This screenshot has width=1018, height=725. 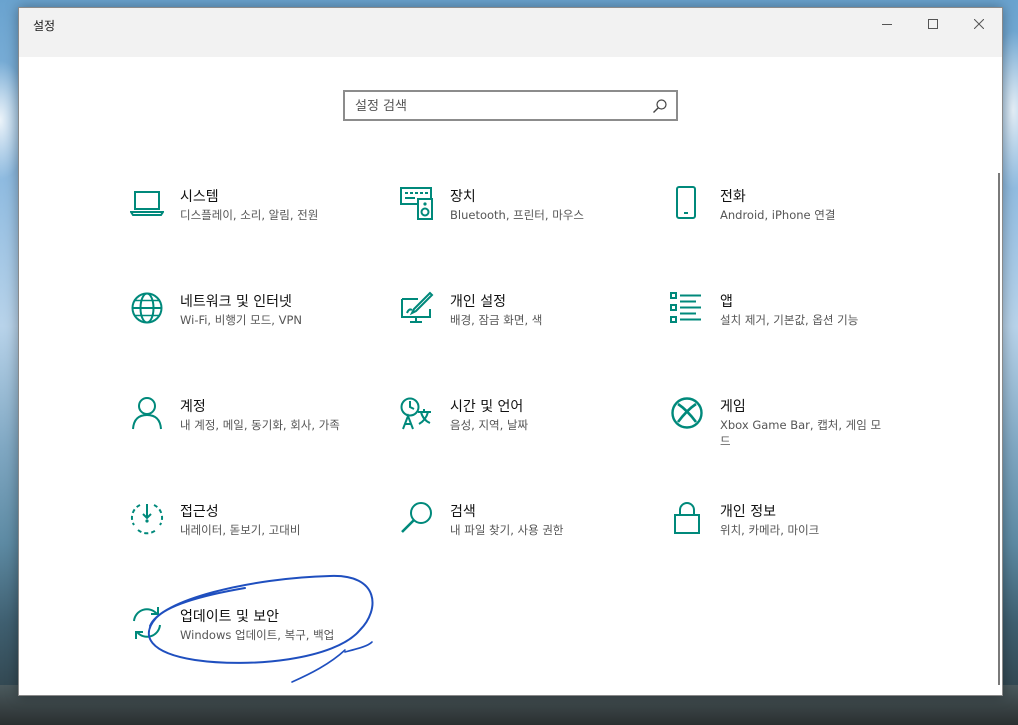 What do you see at coordinates (236, 302) in the screenshot?
I see `category-title: 네트워크 및 인터넷` at bounding box center [236, 302].